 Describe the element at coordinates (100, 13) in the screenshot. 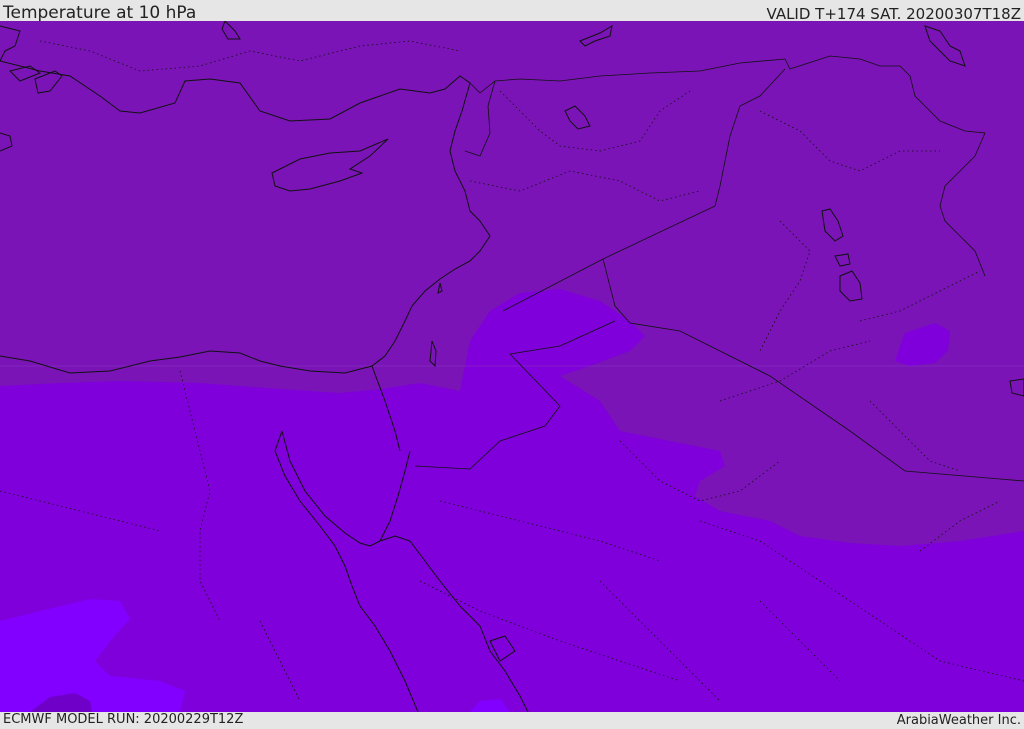

I see `map-title: Temperature at 10 hPa` at that location.